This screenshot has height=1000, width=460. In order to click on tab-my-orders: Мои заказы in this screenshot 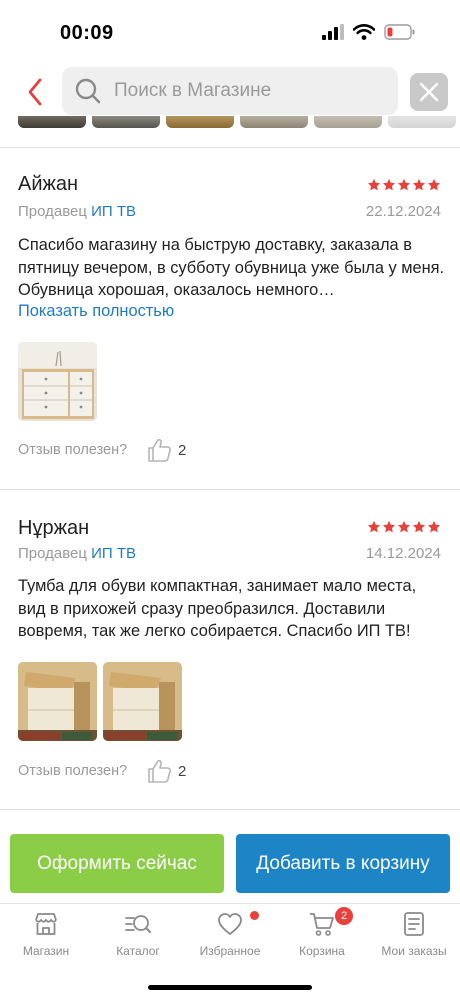, I will do `click(414, 939)`.